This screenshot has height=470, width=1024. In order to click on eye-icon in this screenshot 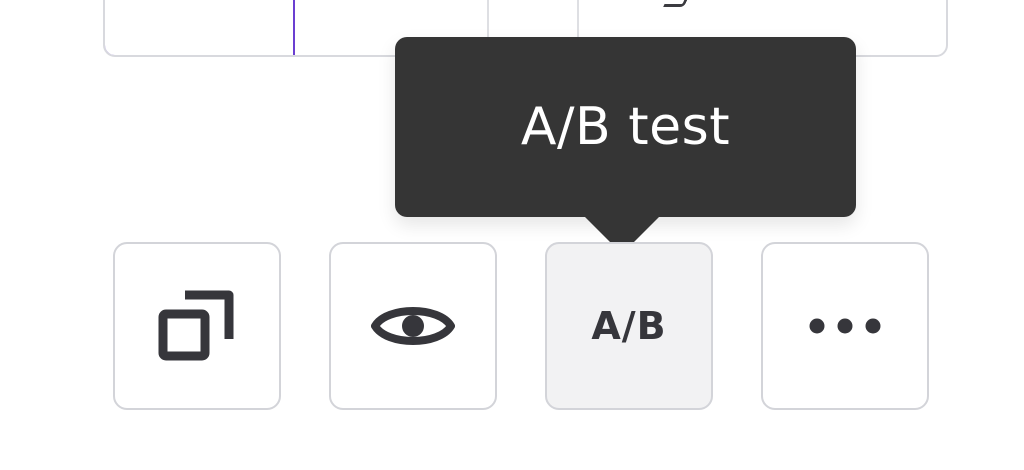, I will do `click(413, 326)`.